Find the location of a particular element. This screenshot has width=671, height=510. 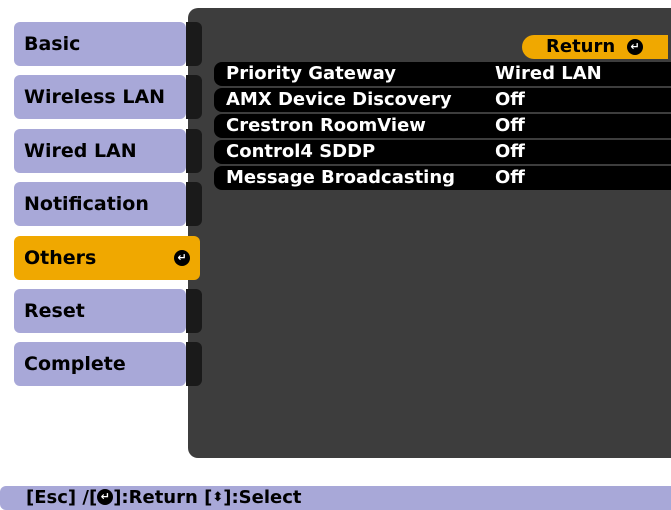

setting-value: Wired LAN is located at coordinates (548, 73).